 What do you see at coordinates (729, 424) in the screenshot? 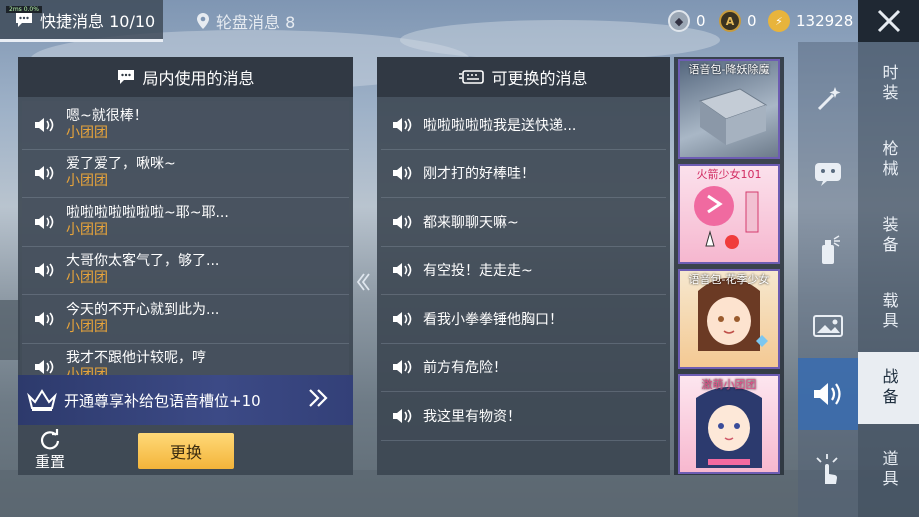
I see `voice-pack-card: 激萌小团团` at bounding box center [729, 424].